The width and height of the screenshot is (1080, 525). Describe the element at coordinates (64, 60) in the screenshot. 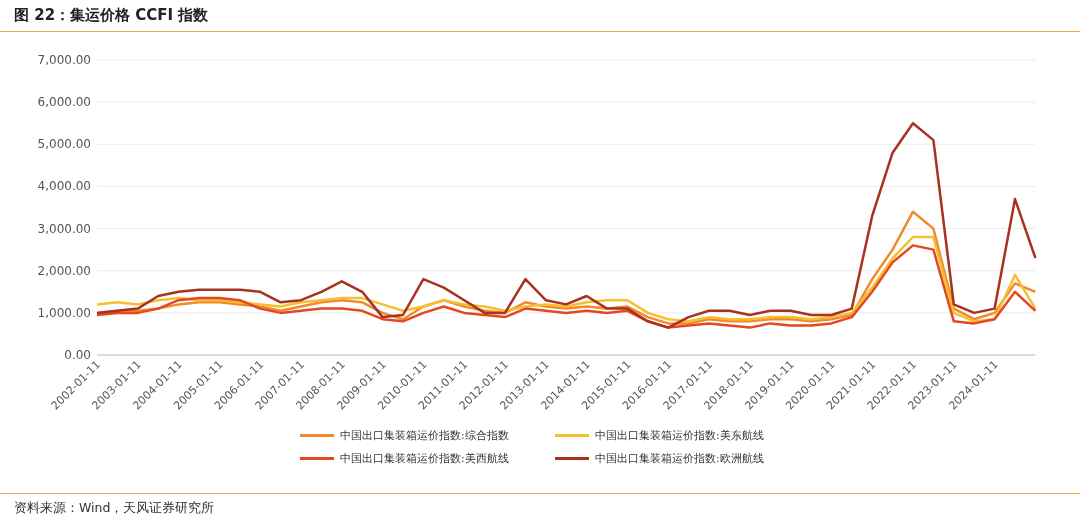

I see `y-tick-label: 7,000.00` at that location.